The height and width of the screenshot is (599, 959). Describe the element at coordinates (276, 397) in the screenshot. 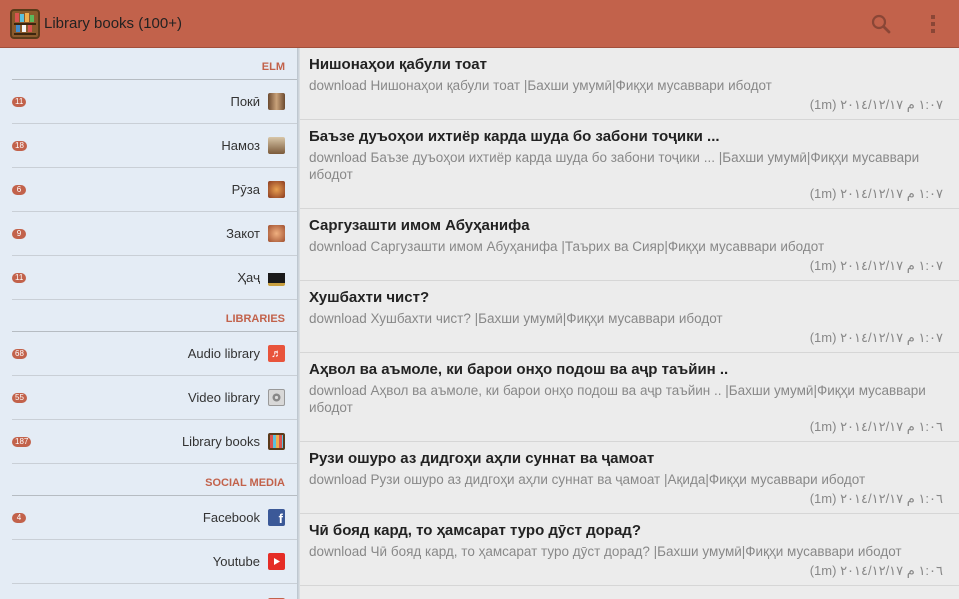

I see `video-library-icon` at that location.